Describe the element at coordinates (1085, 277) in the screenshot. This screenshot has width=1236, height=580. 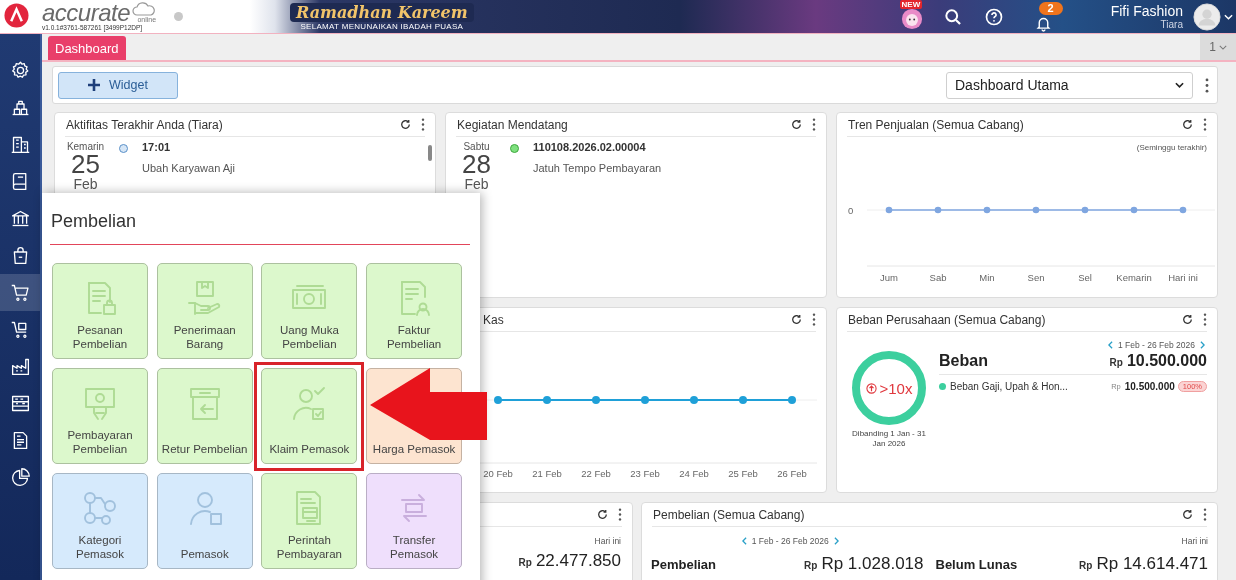
I see `x-tick-label: Sel` at that location.